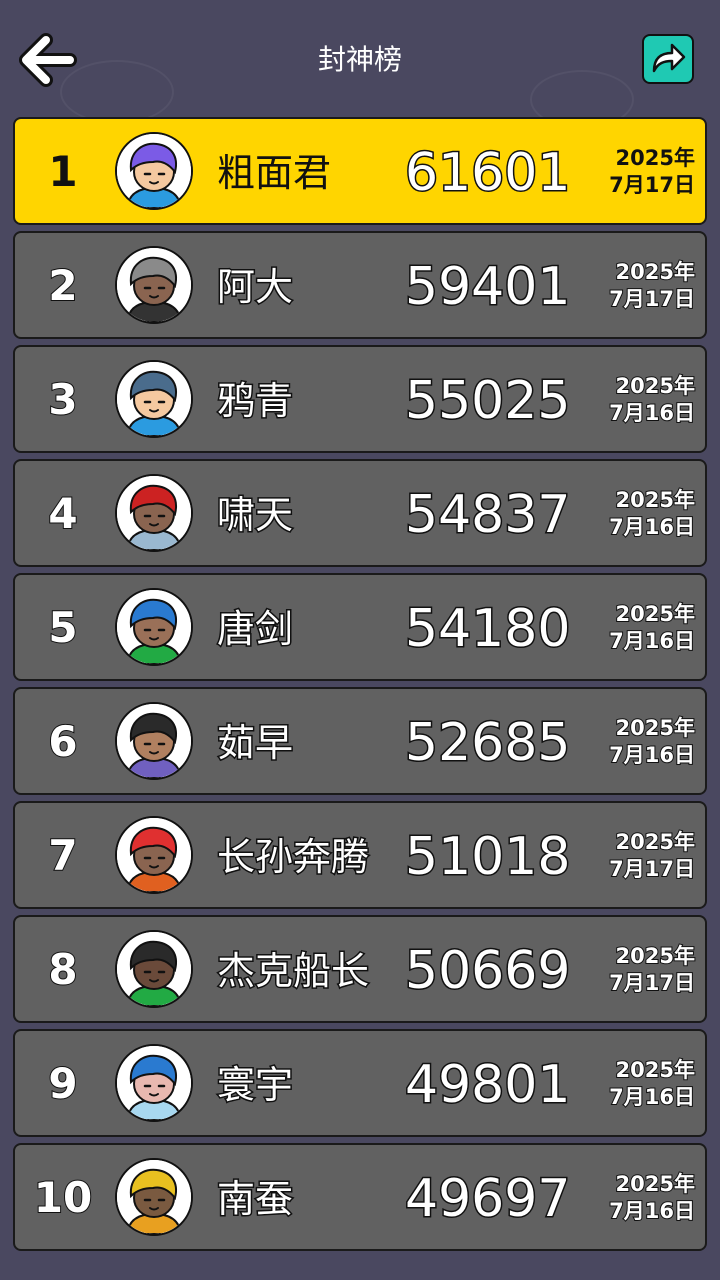 The image size is (720, 1280). I want to click on player-score: 49697, so click(488, 1199).